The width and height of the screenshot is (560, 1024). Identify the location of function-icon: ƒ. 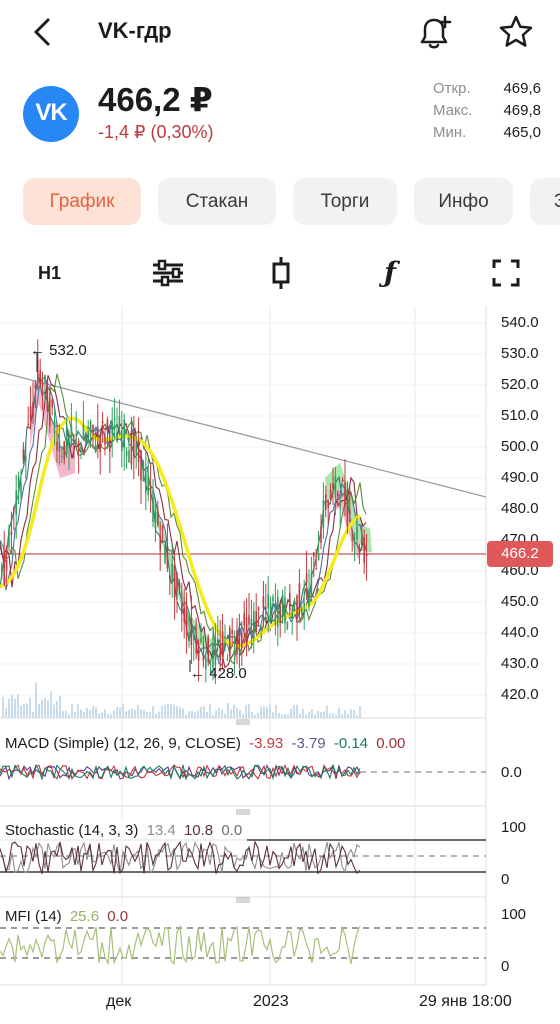
(395, 273).